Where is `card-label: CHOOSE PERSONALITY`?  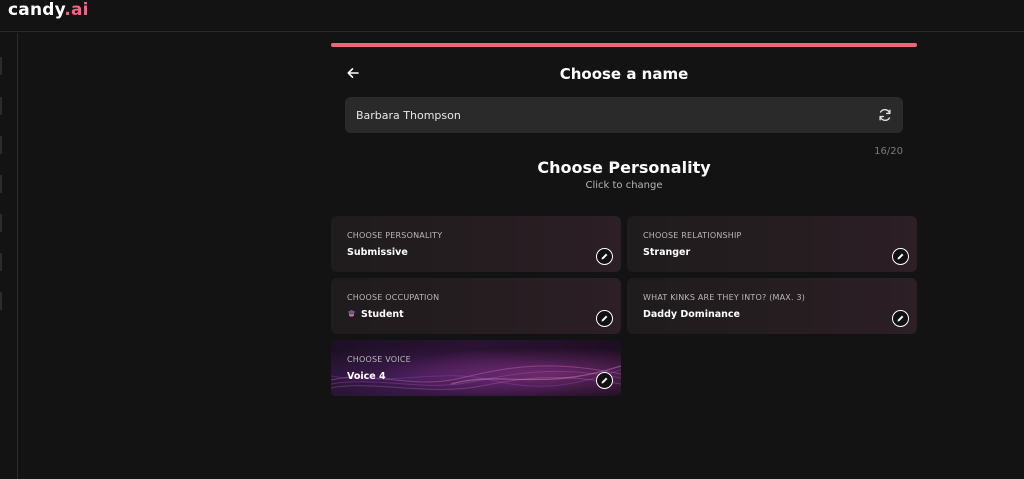 card-label: CHOOSE PERSONALITY is located at coordinates (395, 235).